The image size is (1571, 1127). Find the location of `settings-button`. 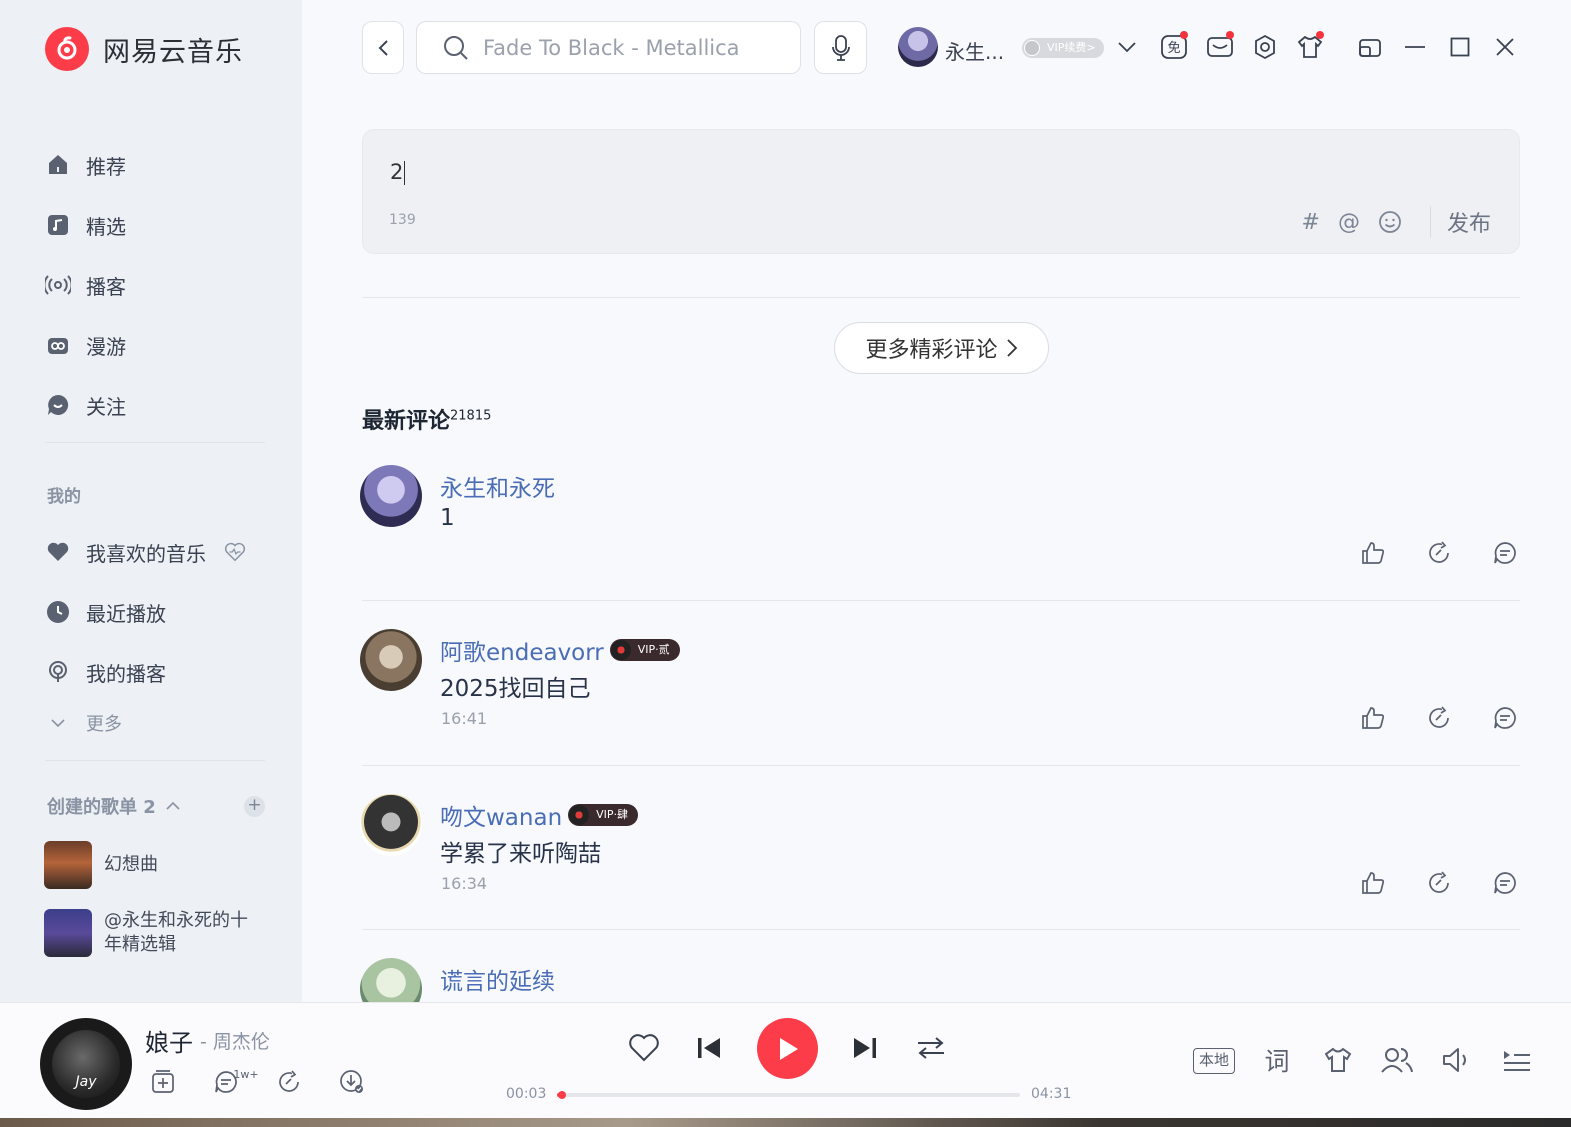

settings-button is located at coordinates (1265, 47).